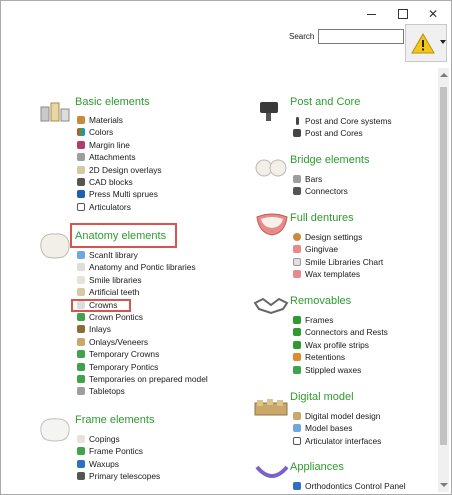  I want to click on item-smile-libraries: Smile libraries, so click(142, 280).